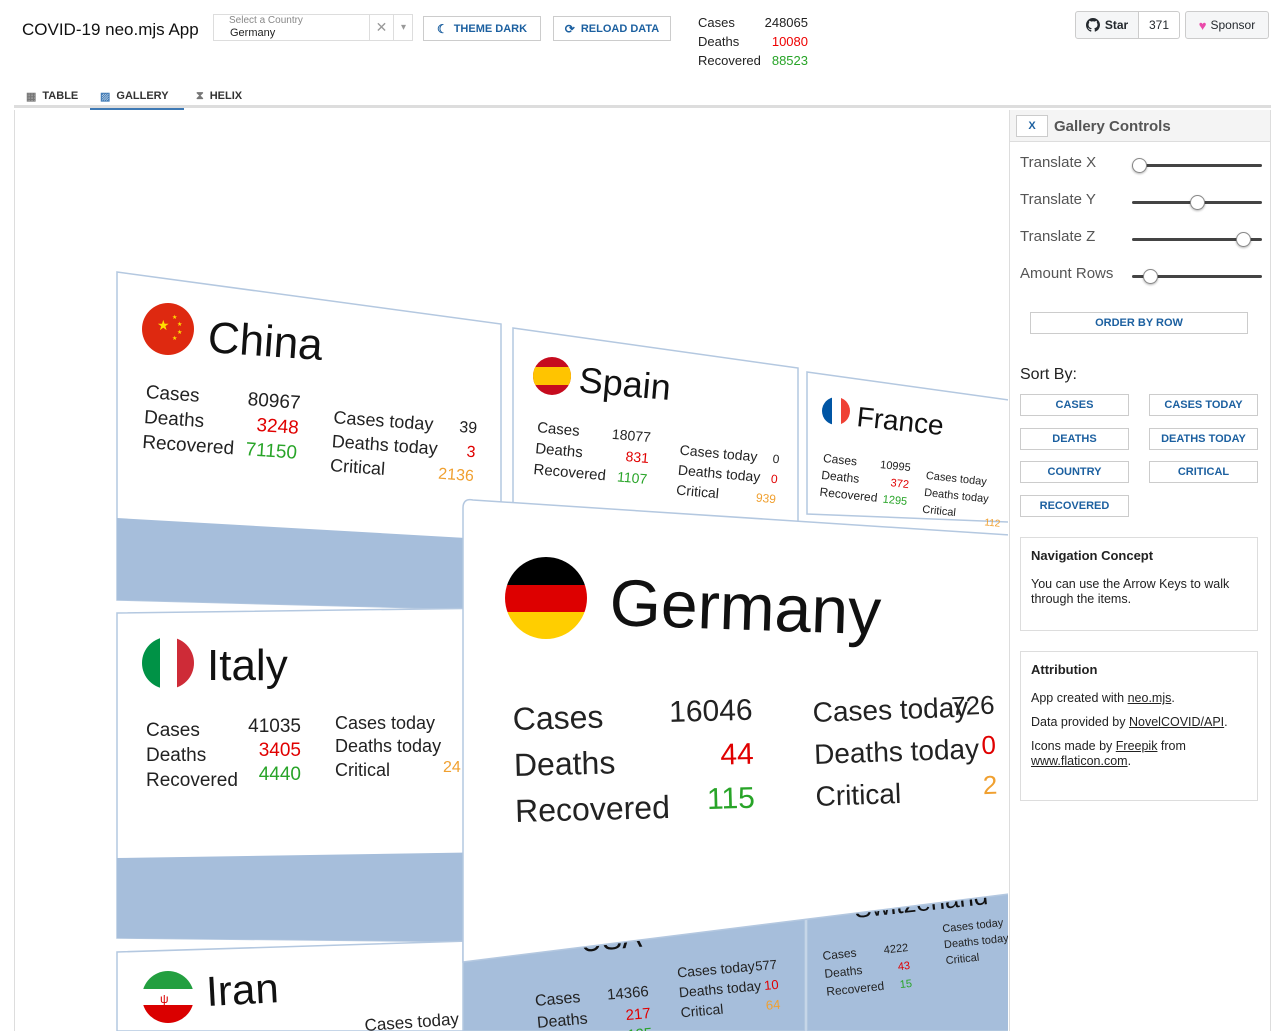 The height and width of the screenshot is (1031, 1283). I want to click on sort-deaths-button: DEATHS, so click(1074, 439).